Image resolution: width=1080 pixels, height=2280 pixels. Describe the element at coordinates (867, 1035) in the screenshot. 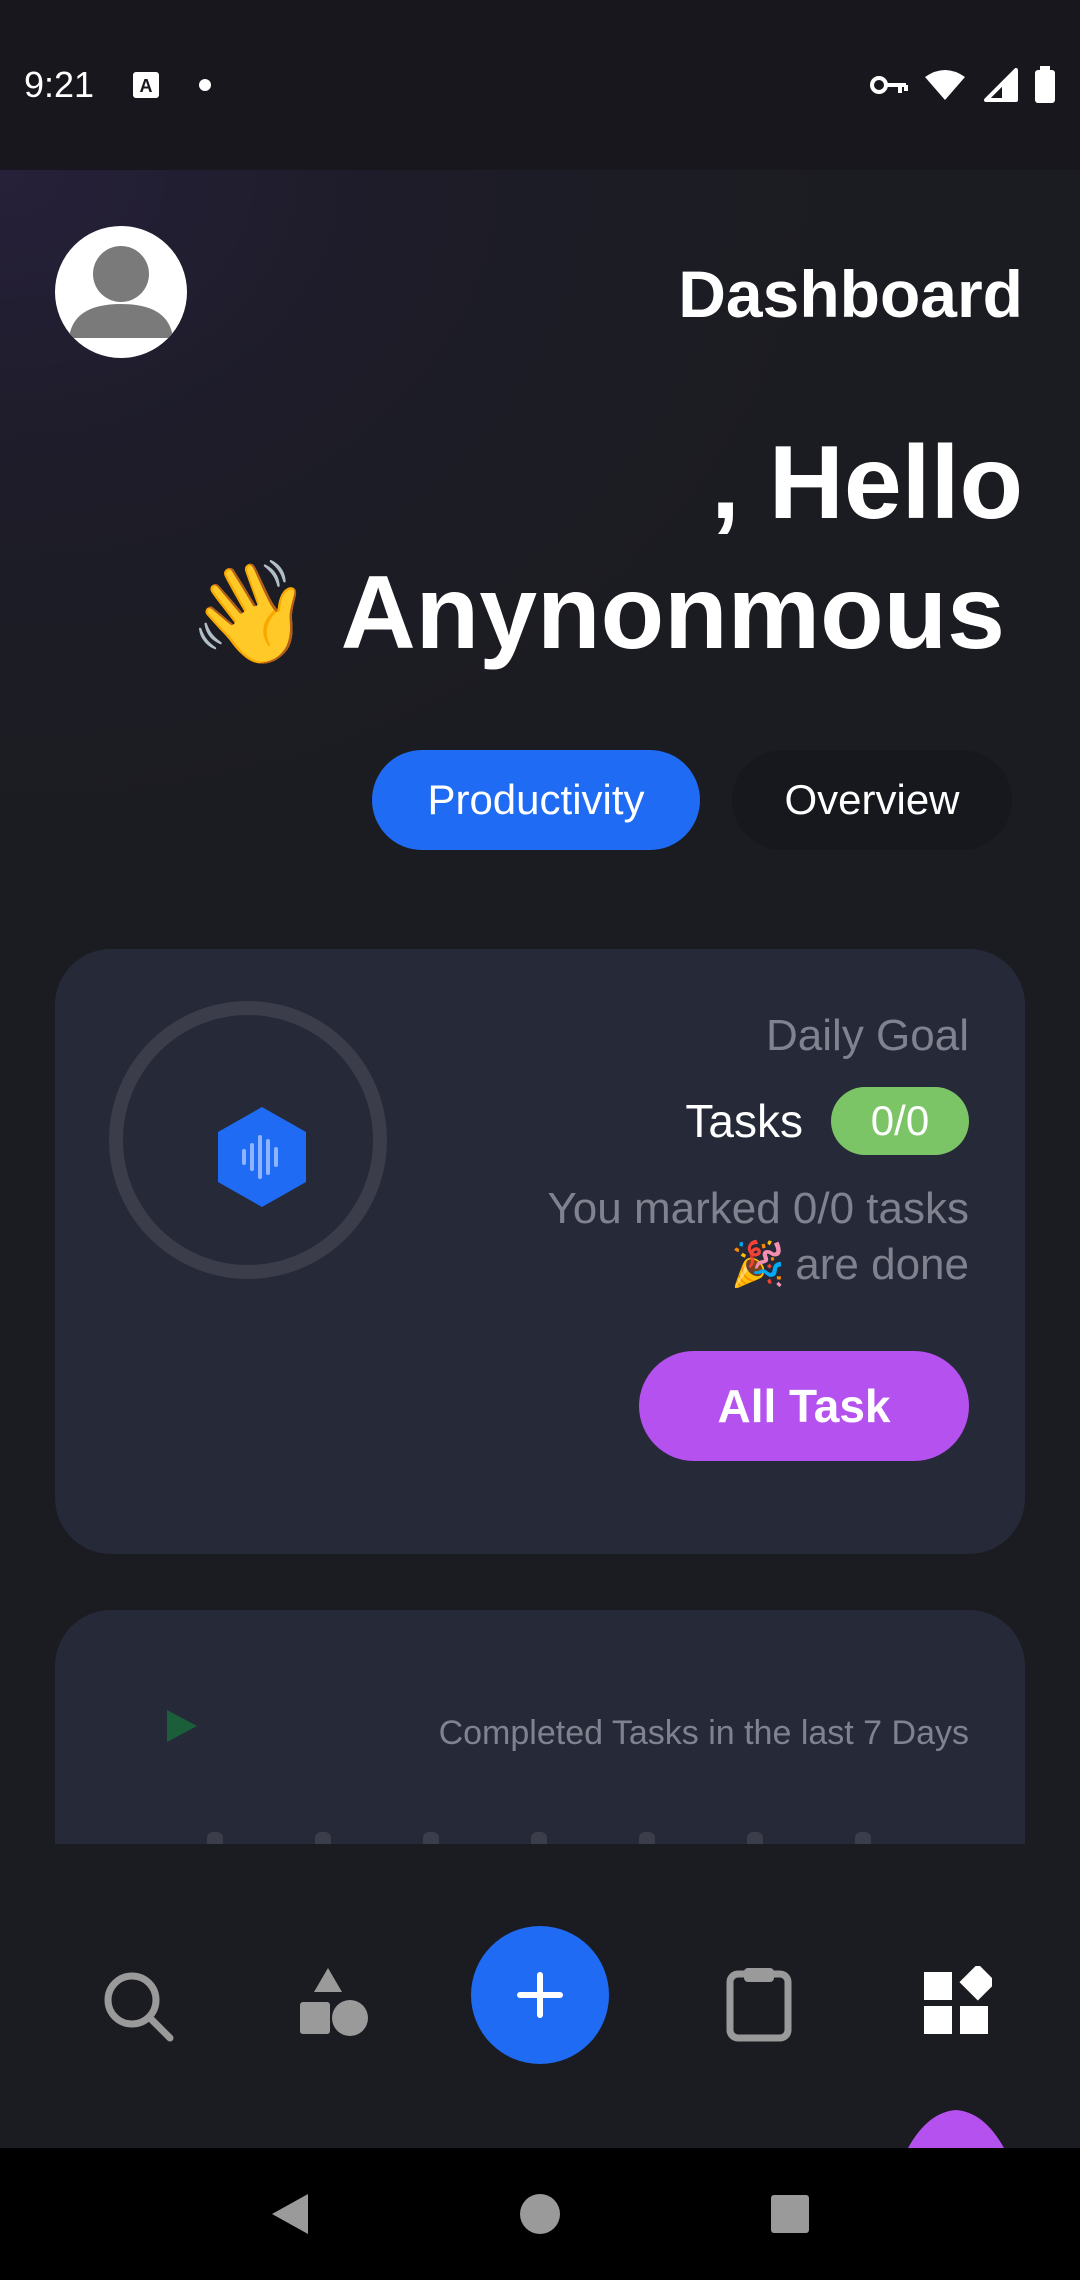

I see `daily-goal-label: Daily Goal` at that location.